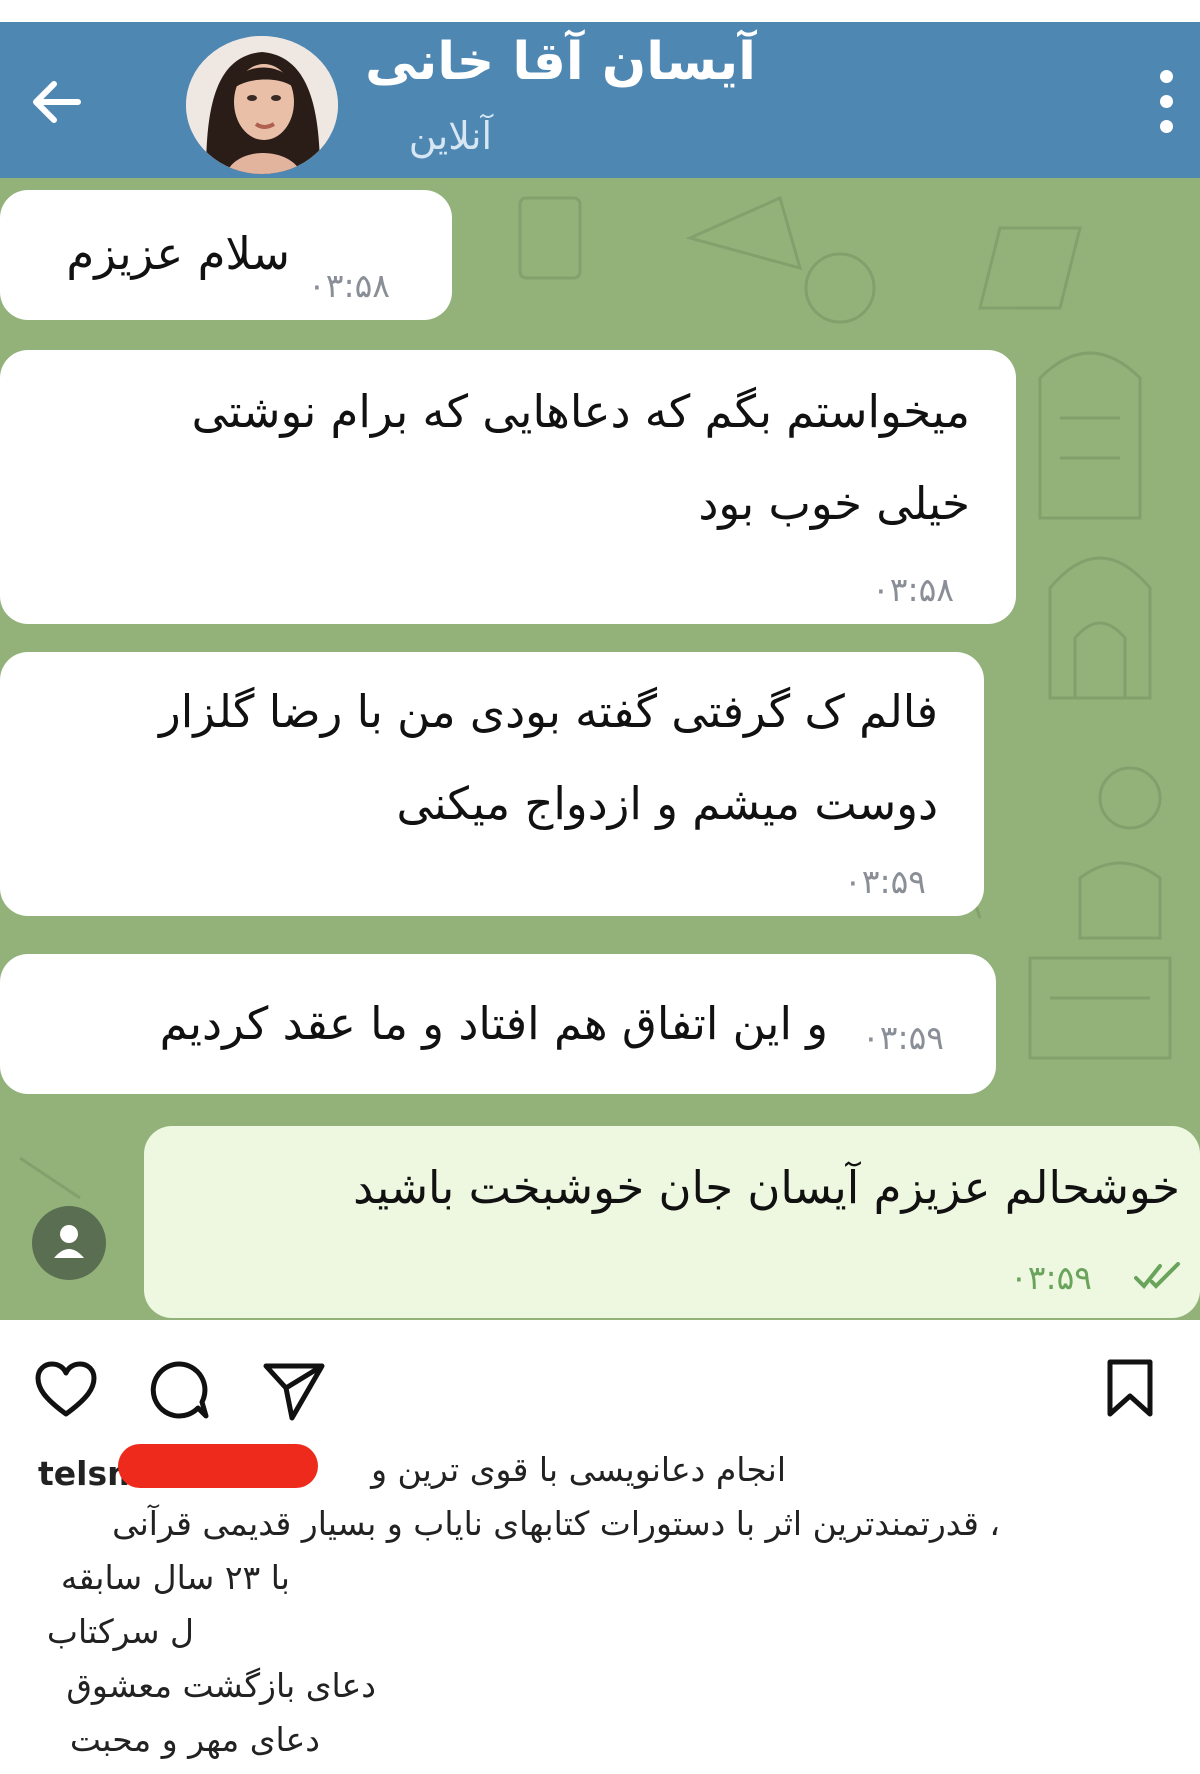 Image resolution: width=1200 pixels, height=1774 pixels. I want to click on double-check-icon, so click(1157, 1275).